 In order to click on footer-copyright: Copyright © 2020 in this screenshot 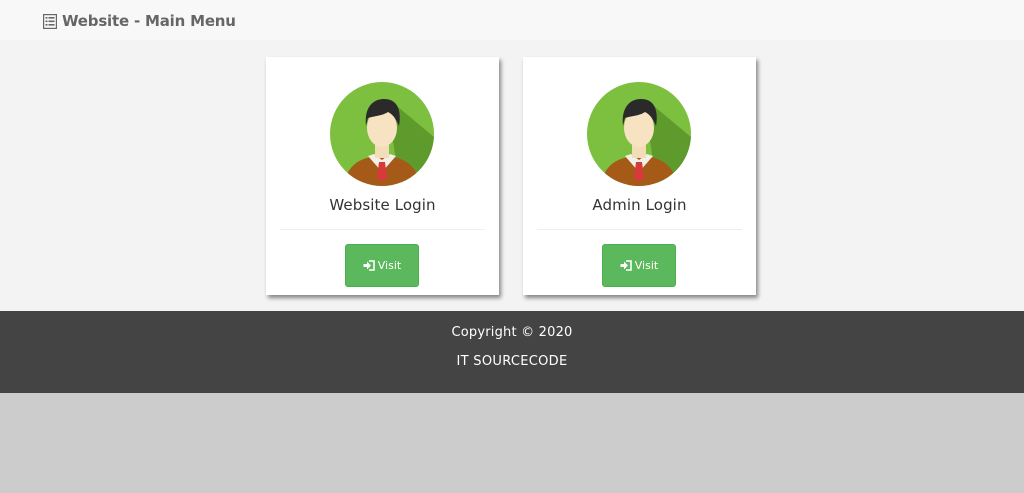, I will do `click(512, 332)`.